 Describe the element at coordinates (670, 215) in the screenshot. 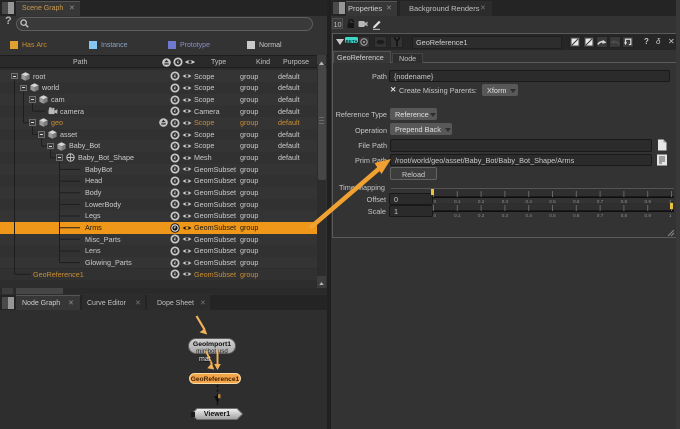

I see `svg-text: 1` at that location.